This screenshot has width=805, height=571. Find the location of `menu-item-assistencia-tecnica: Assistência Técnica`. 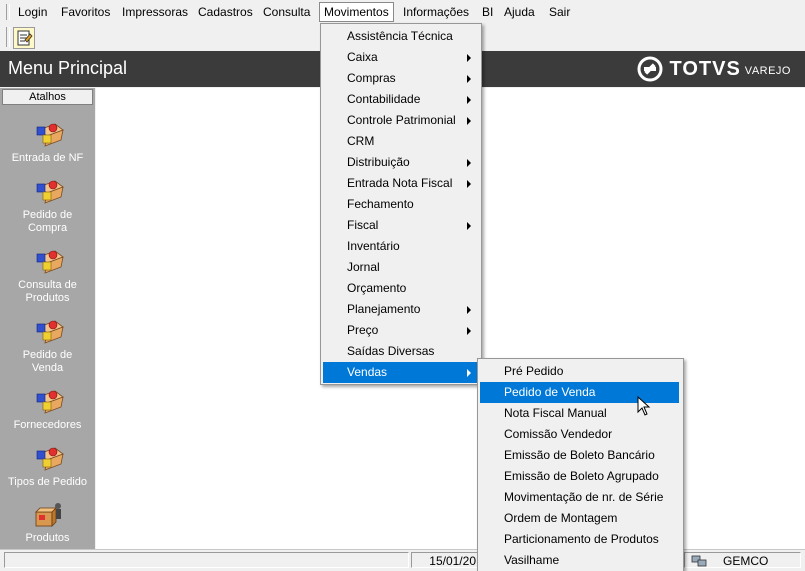

menu-item-assistencia-tecnica: Assistência Técnica is located at coordinates (400, 36).